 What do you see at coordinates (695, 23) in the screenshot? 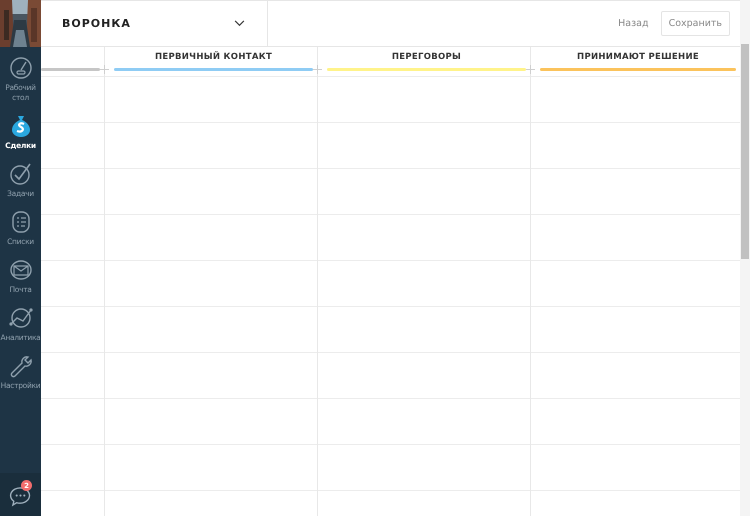
I see `save-button: Сохранить` at bounding box center [695, 23].